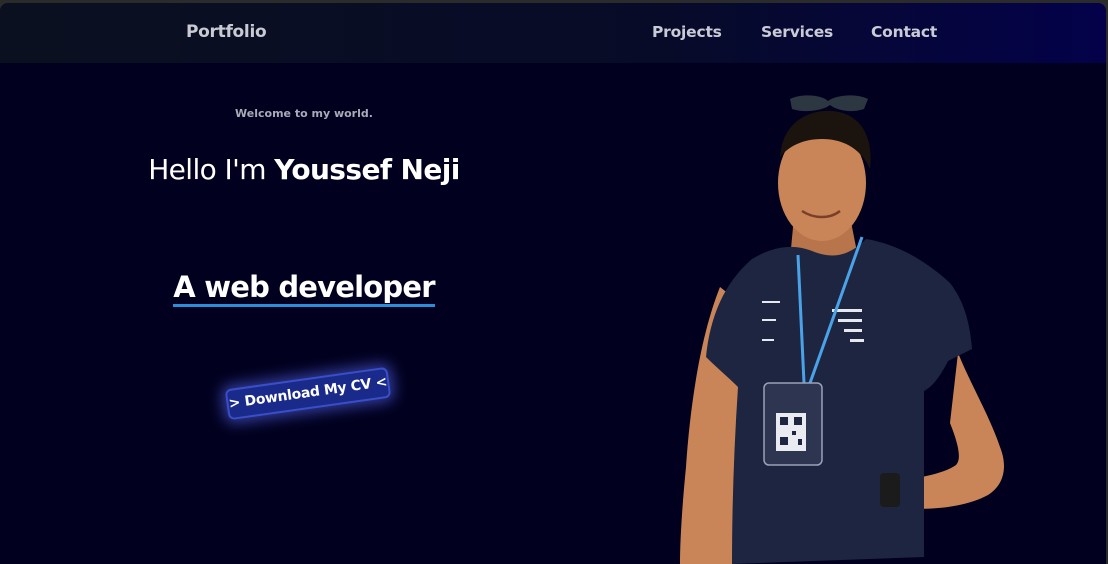  What do you see at coordinates (797, 32) in the screenshot?
I see `nav-link-services: Services` at bounding box center [797, 32].